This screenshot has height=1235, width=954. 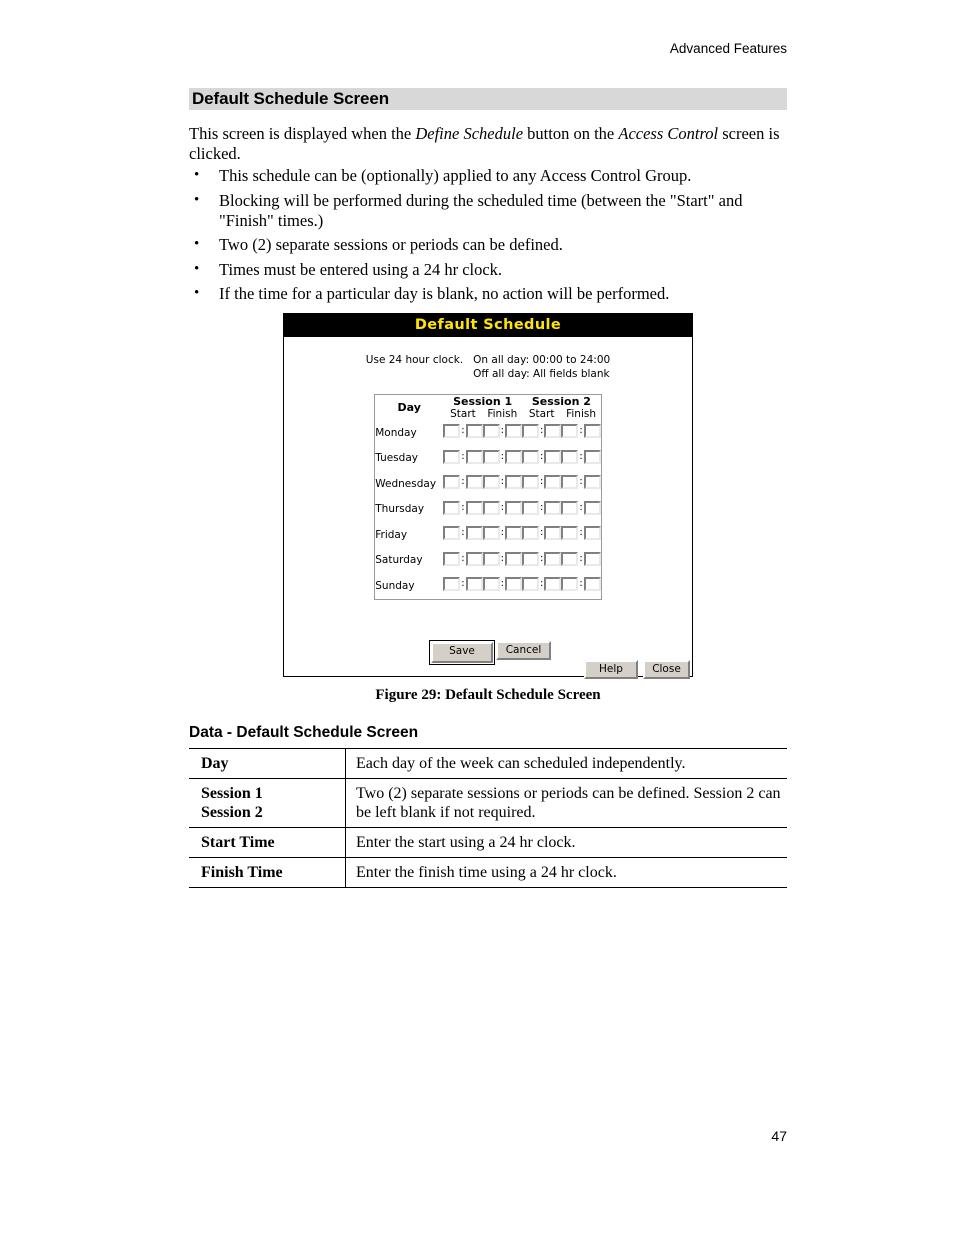 I want to click on field-saturday-session2-start: :, so click(x=542, y=561).